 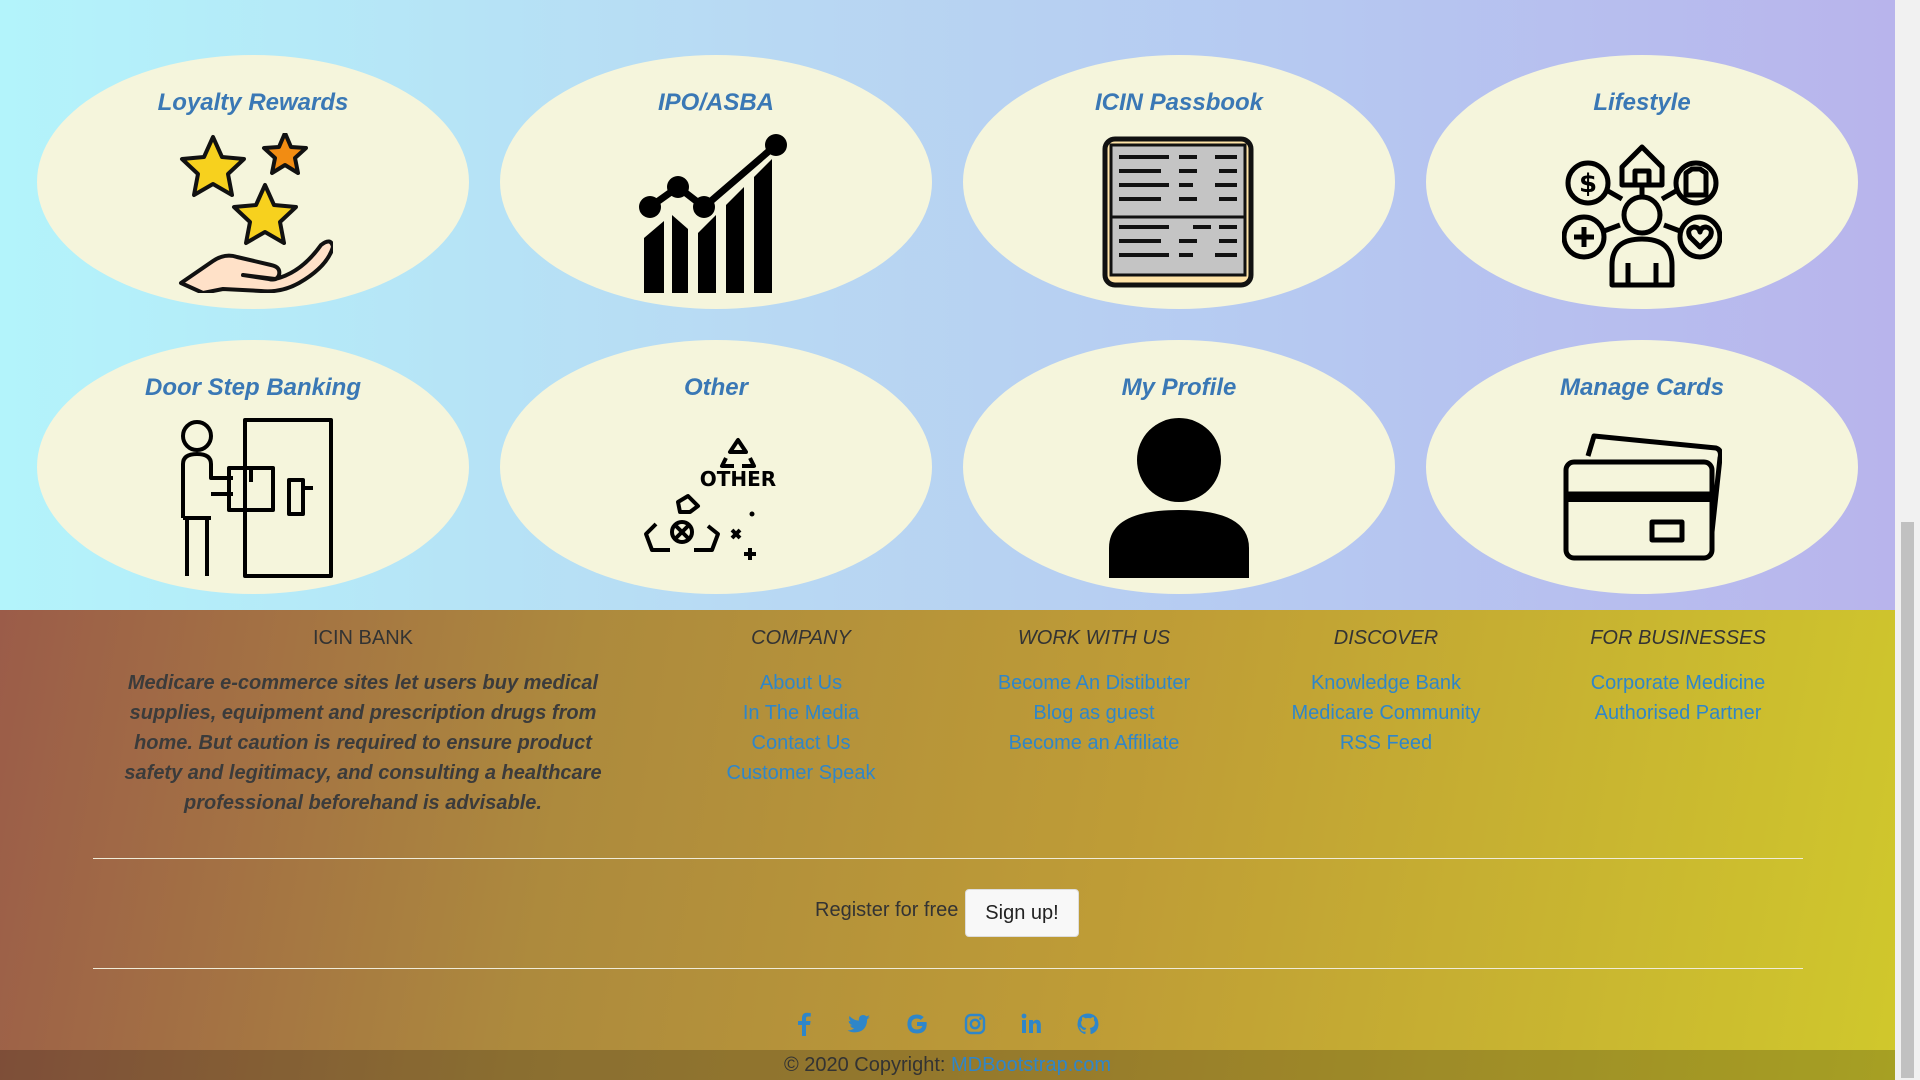 I want to click on twitter-icon, so click(x=859, y=1024).